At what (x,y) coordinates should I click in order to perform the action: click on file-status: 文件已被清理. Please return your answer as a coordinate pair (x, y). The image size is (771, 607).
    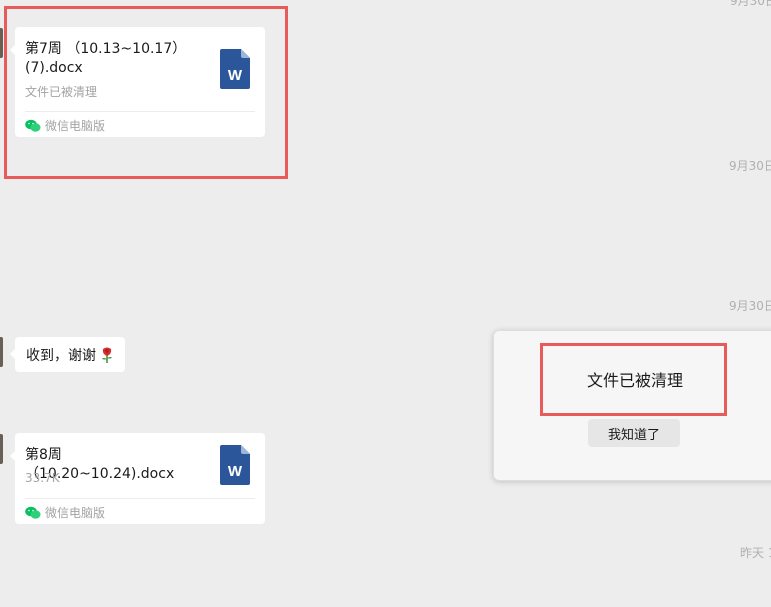
    Looking at the image, I should click on (61, 92).